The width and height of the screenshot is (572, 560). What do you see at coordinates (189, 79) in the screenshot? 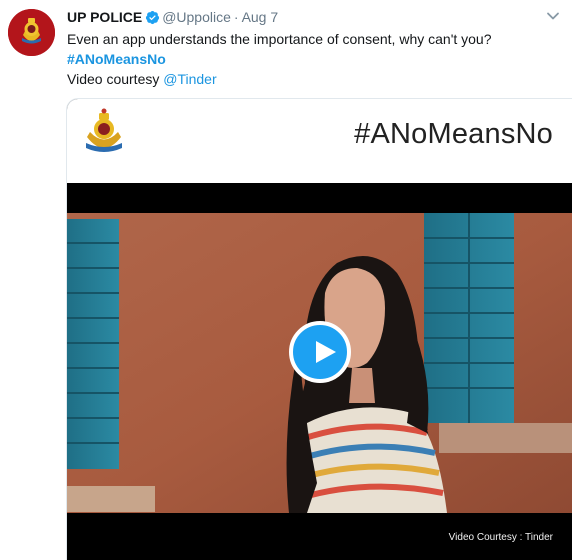
I see `mention-link: @Tinder` at bounding box center [189, 79].